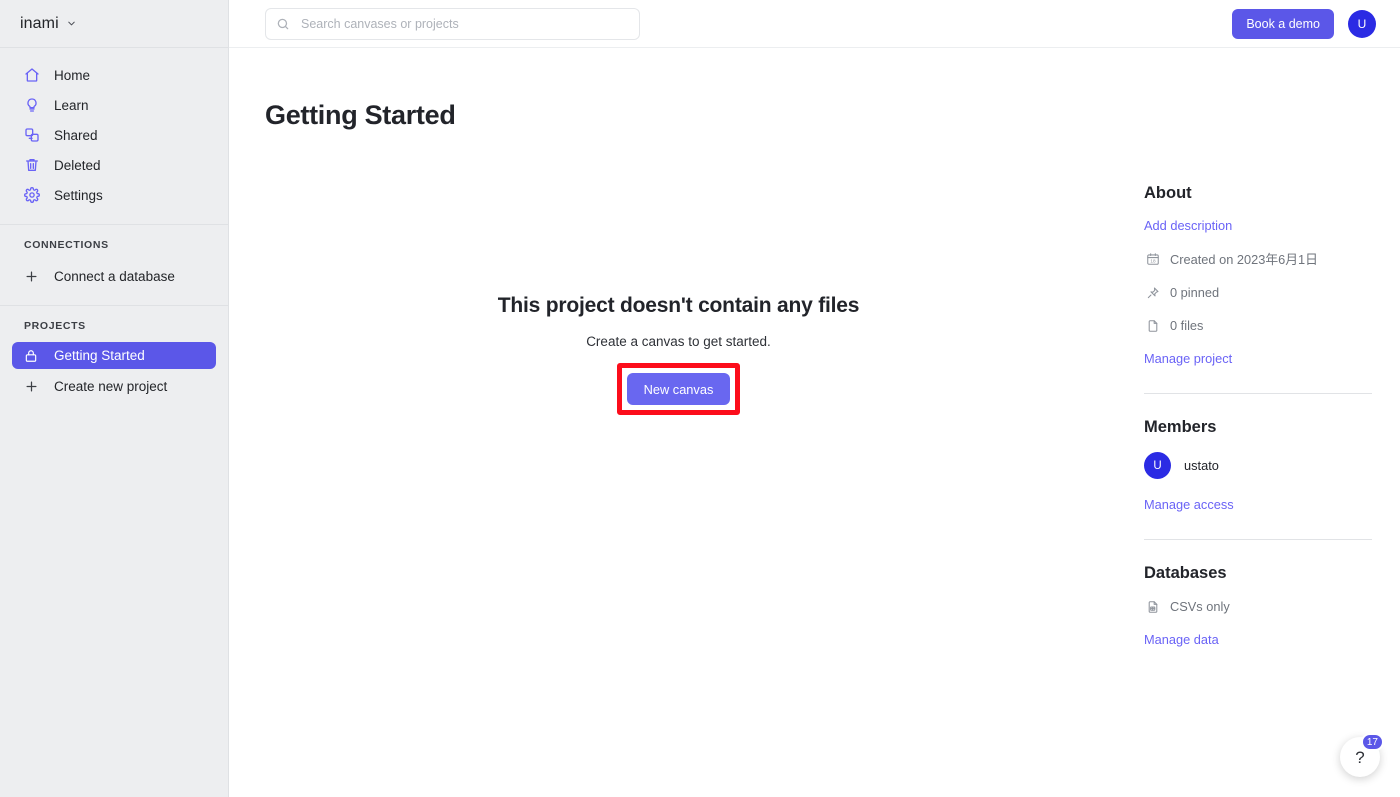 This screenshot has height=797, width=1400. Describe the element at coordinates (1152, 292) in the screenshot. I see `pin-icon` at that location.